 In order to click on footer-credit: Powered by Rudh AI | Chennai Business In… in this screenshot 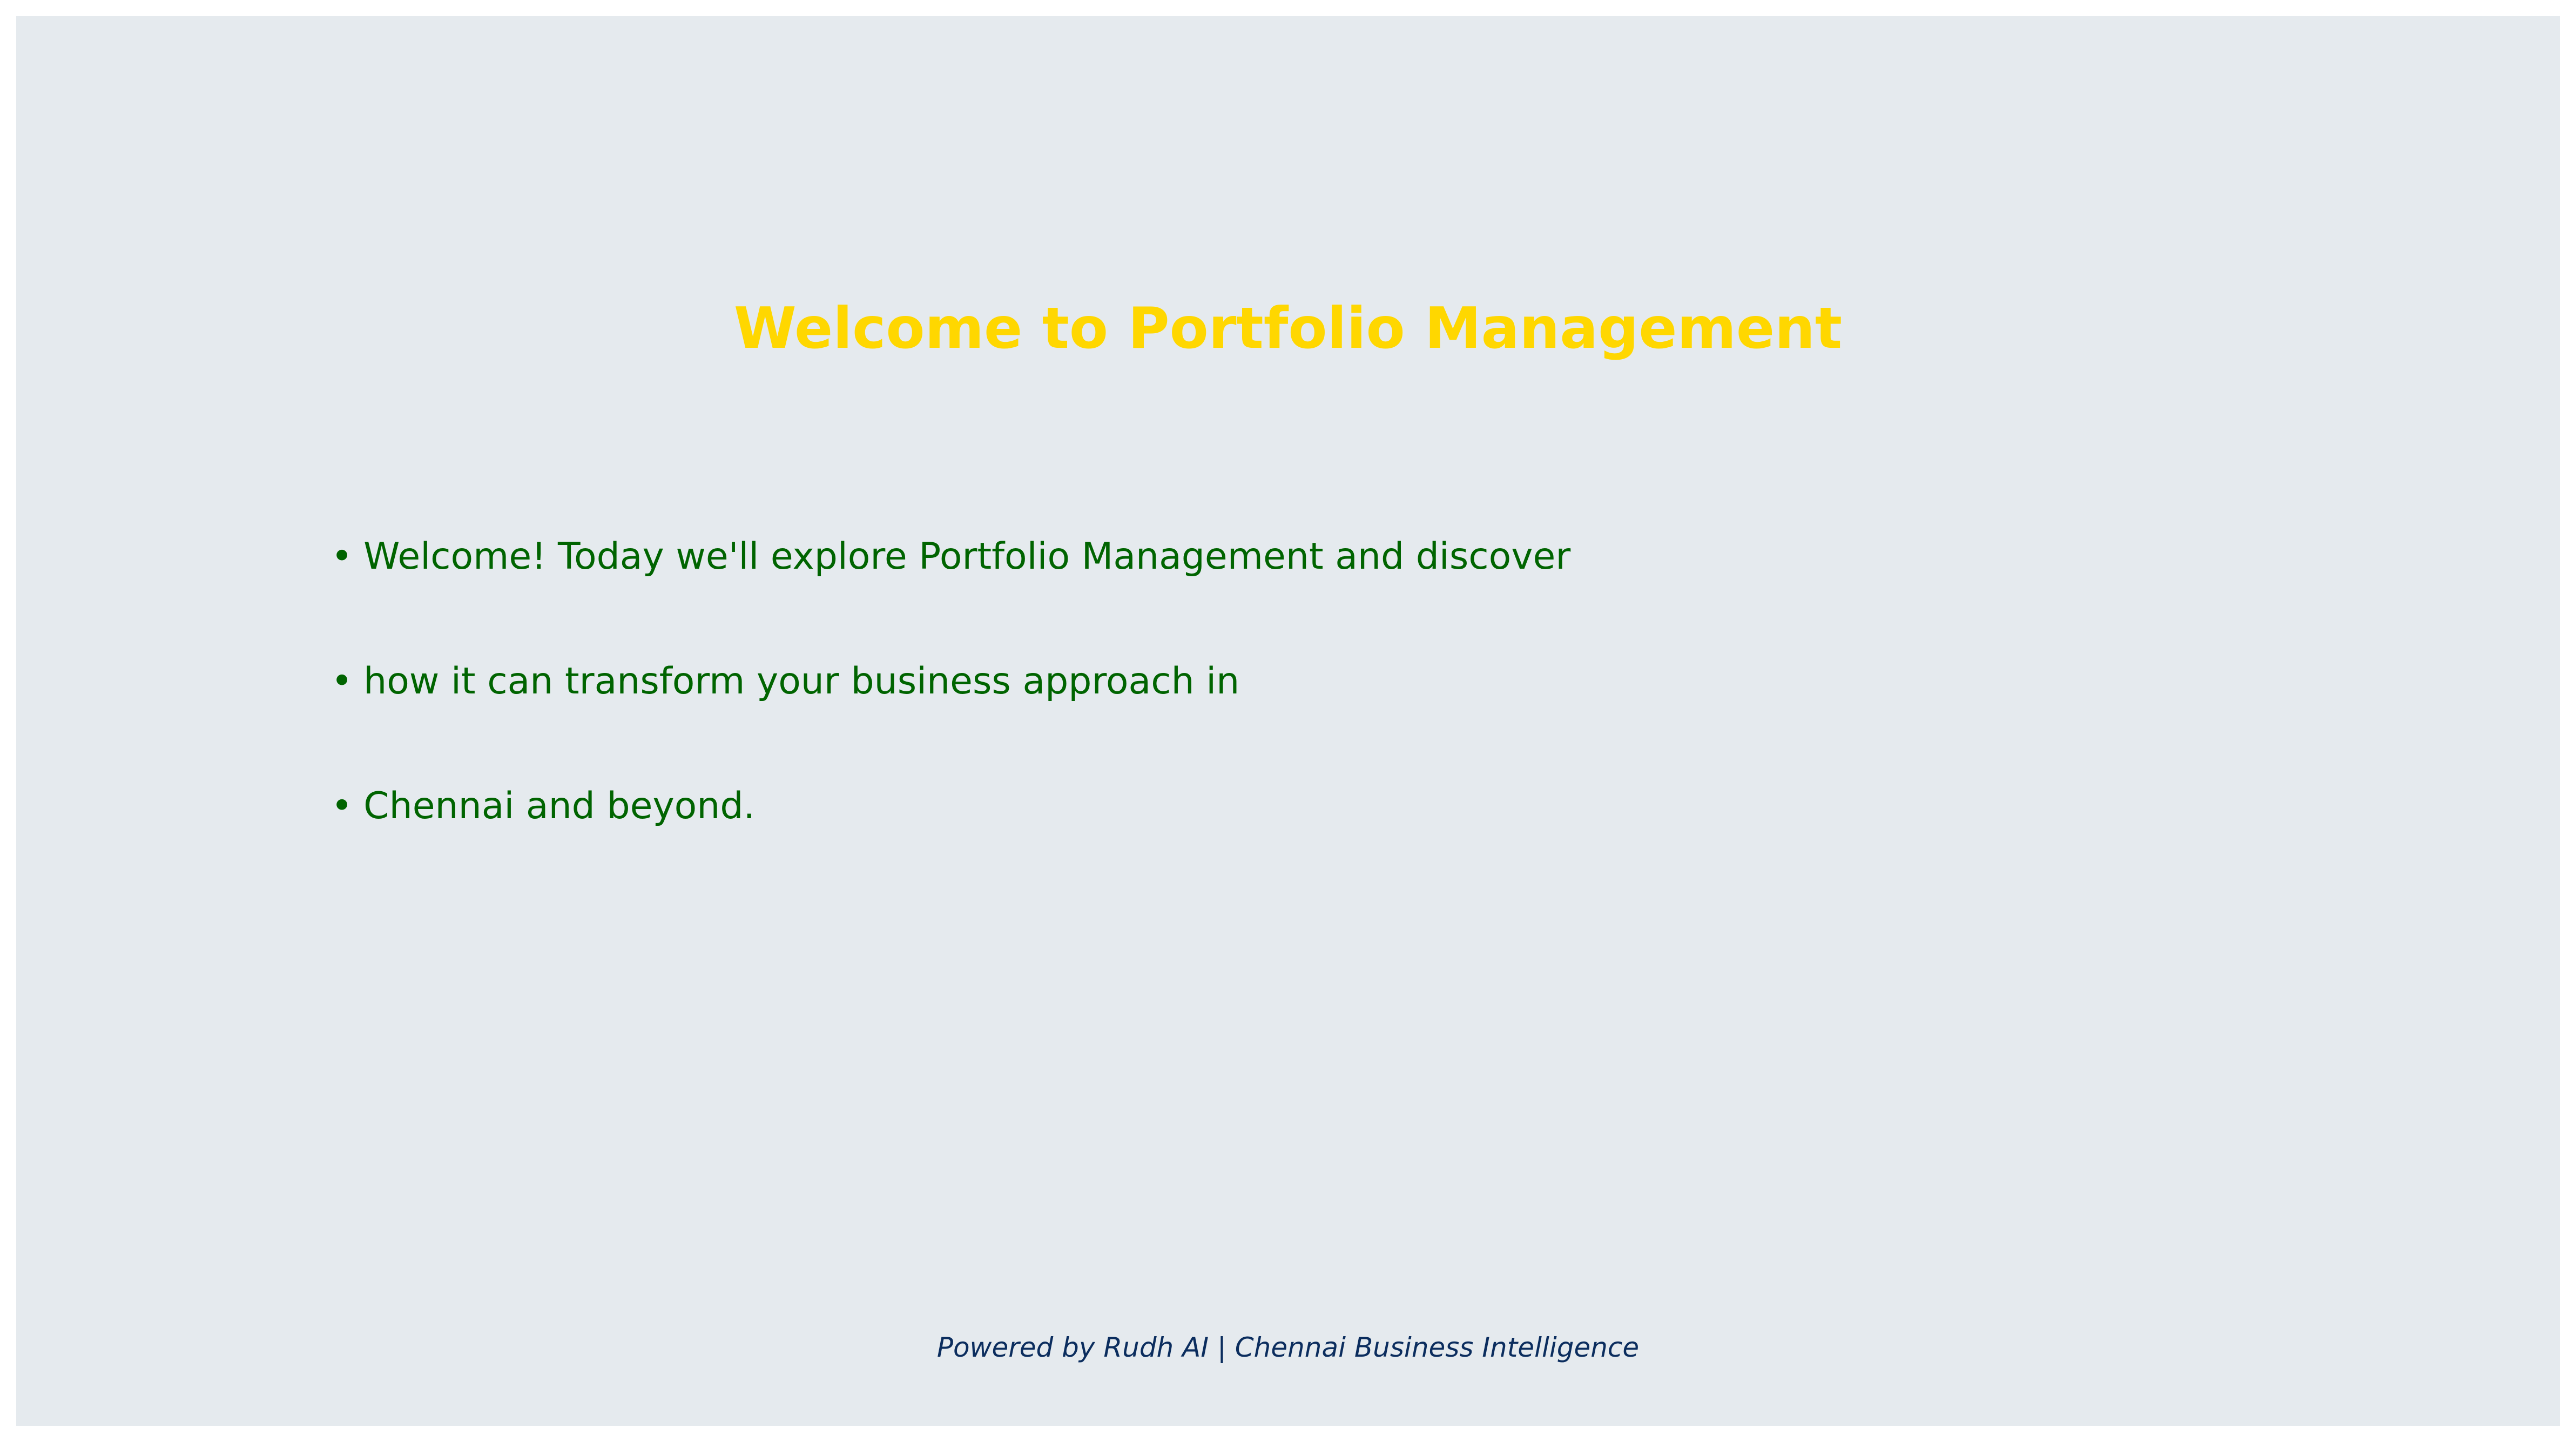, I will do `click(1288, 1348)`.